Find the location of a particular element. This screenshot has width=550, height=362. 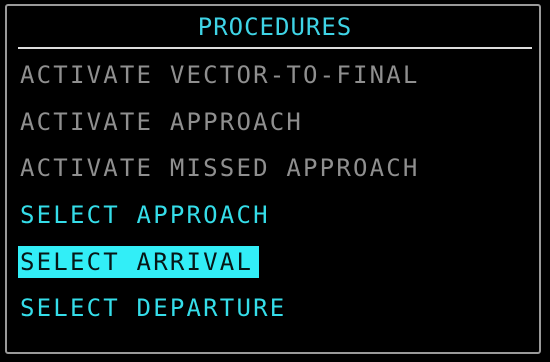

menu-item-select-arrival: SELECT ARRIVAL is located at coordinates (220, 261).